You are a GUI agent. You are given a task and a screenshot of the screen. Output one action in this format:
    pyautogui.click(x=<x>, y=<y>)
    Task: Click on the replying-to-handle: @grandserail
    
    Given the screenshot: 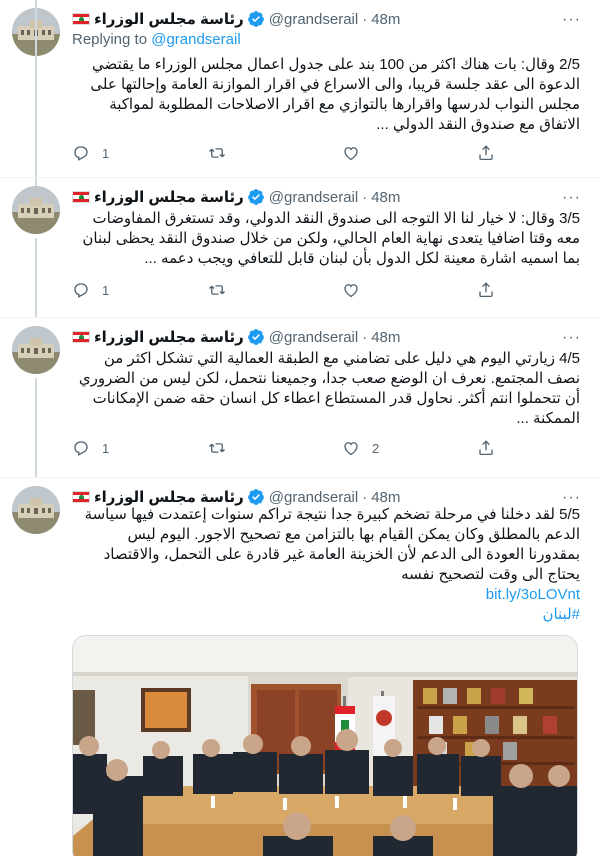 What is the action you would take?
    pyautogui.click(x=195, y=39)
    